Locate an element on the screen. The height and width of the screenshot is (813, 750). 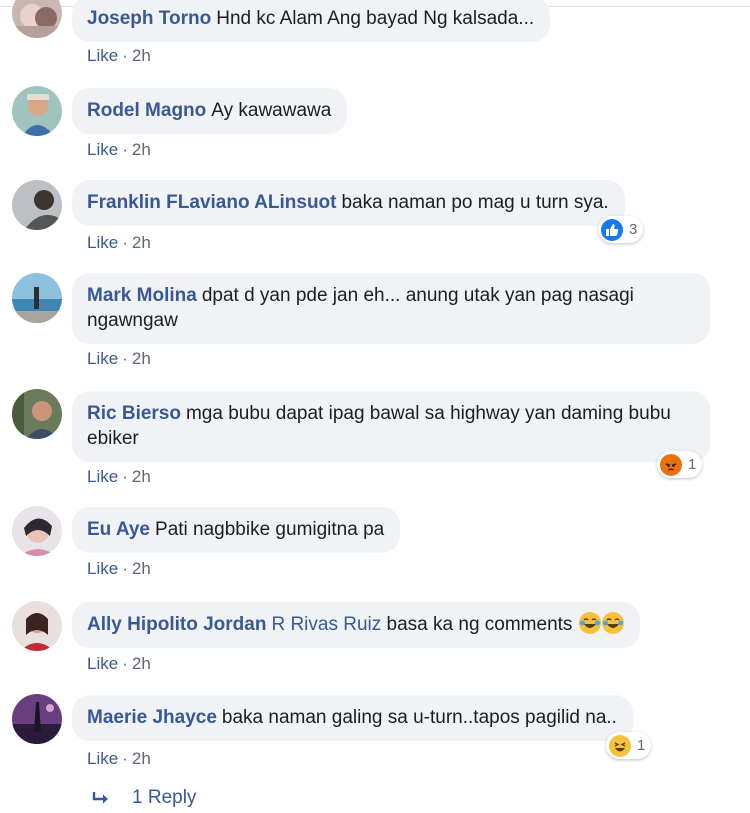
comment-text: baka naman po mag u turn sya. is located at coordinates (475, 202).